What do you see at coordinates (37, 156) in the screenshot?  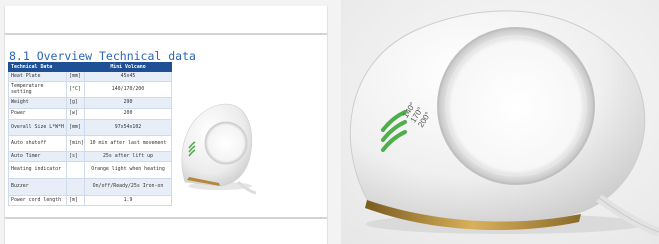 I see `row-label: Auto Timer` at bounding box center [37, 156].